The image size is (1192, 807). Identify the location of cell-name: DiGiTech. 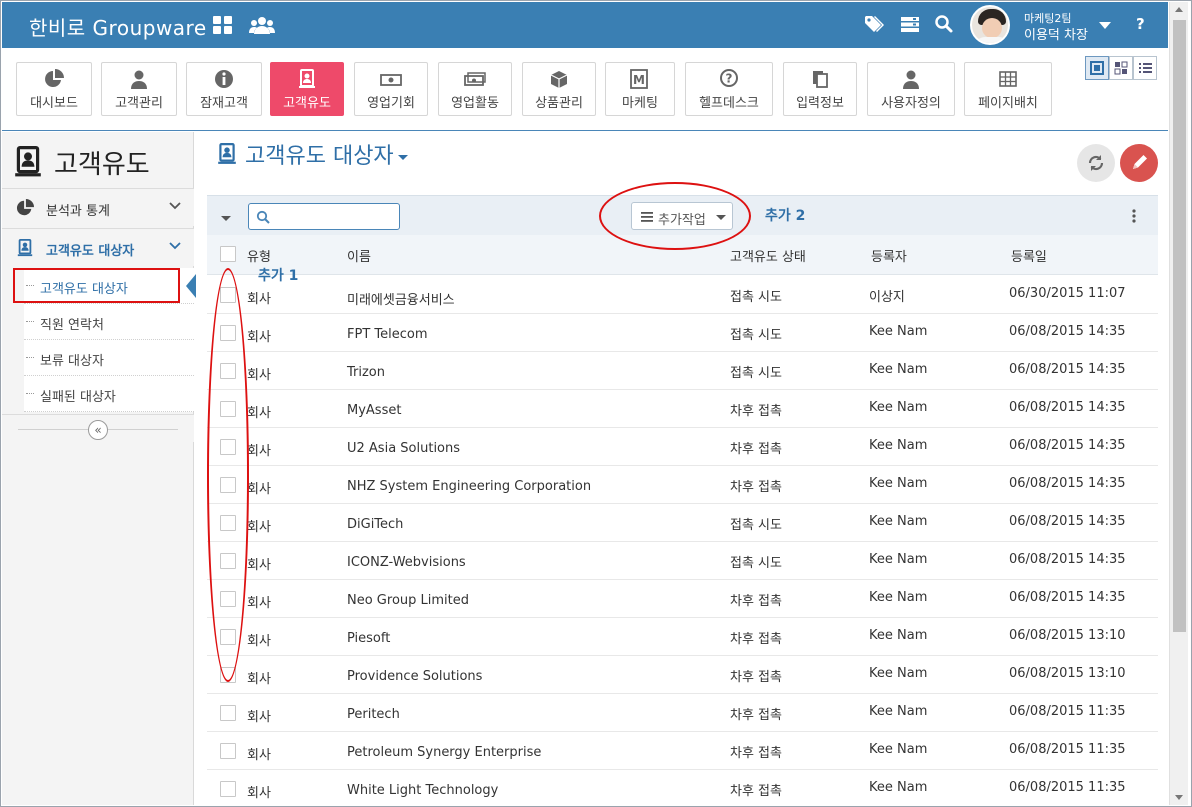
(375, 524).